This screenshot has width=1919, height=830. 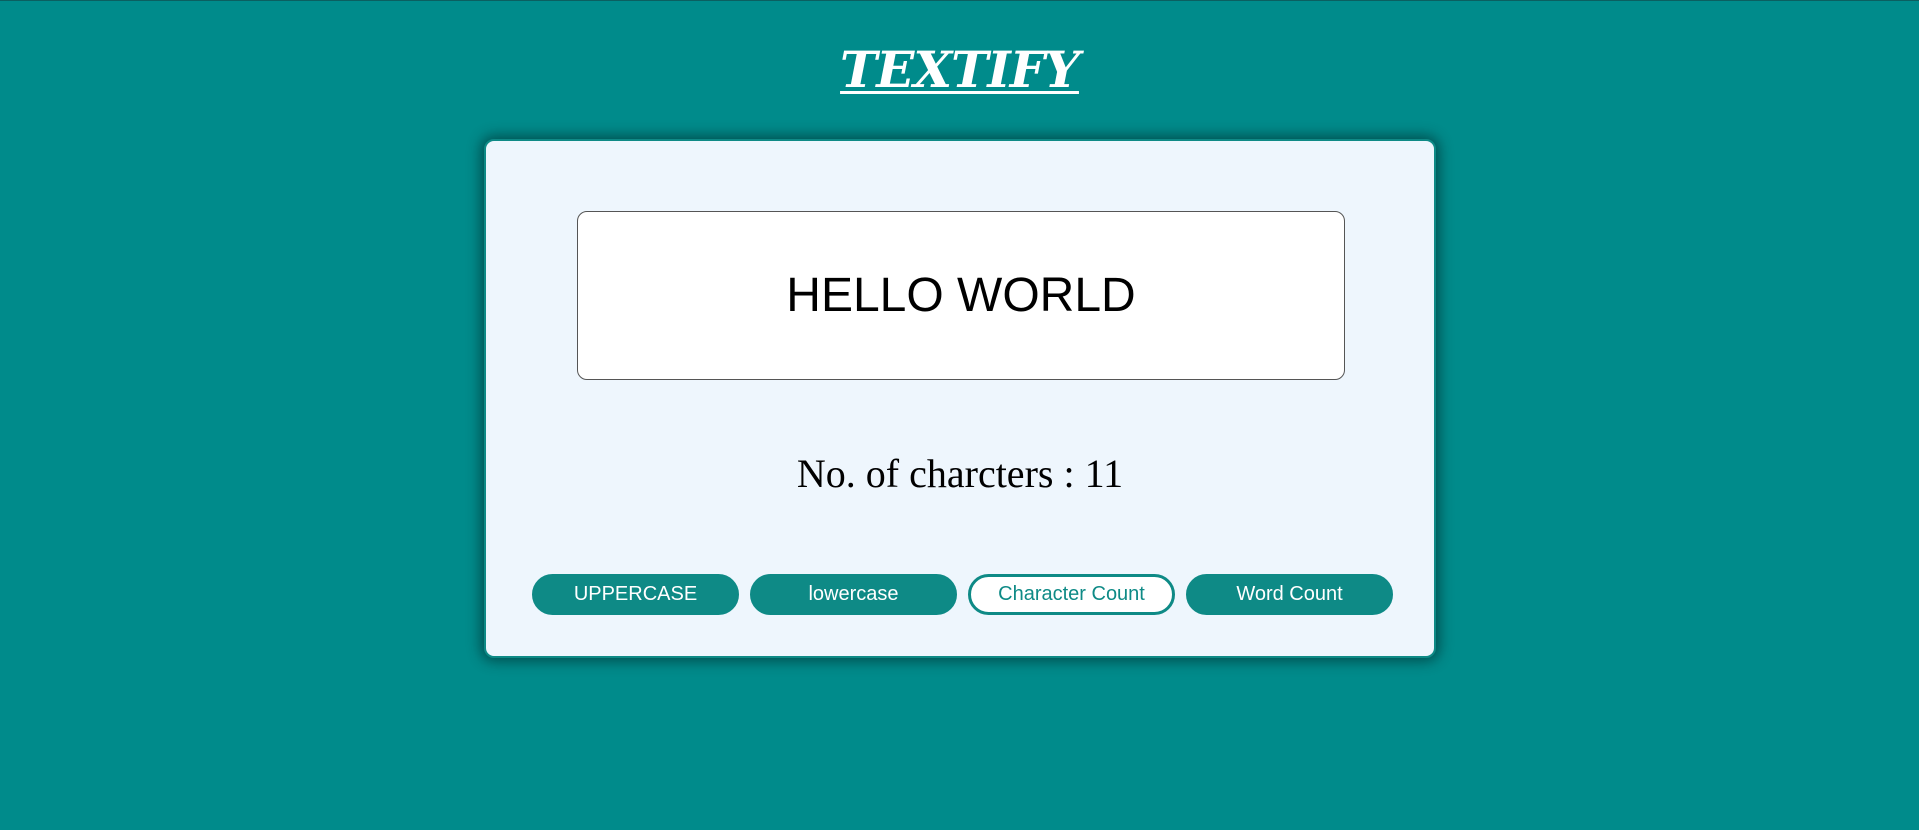 I want to click on text-input-area: HELLO WORLD, so click(x=961, y=295).